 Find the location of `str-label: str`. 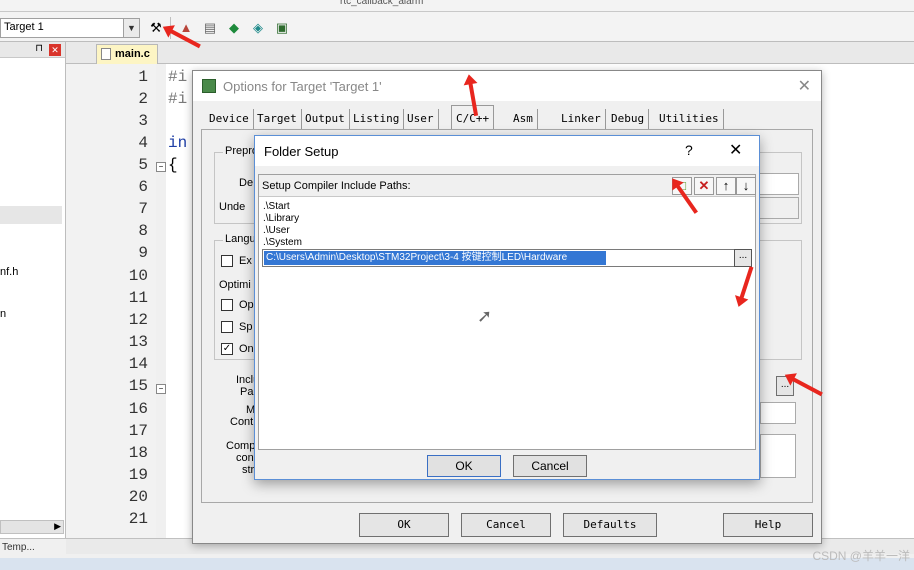

str-label: str is located at coordinates (248, 470).